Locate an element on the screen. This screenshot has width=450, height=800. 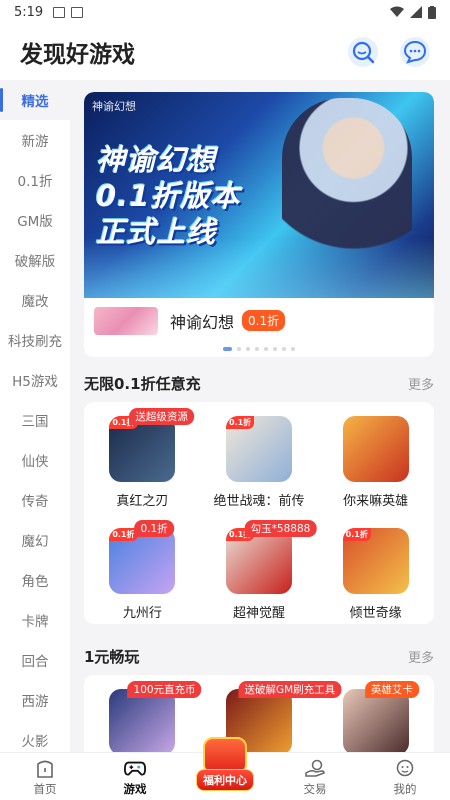
discount-badge: 0.1折 is located at coordinates (264, 320).